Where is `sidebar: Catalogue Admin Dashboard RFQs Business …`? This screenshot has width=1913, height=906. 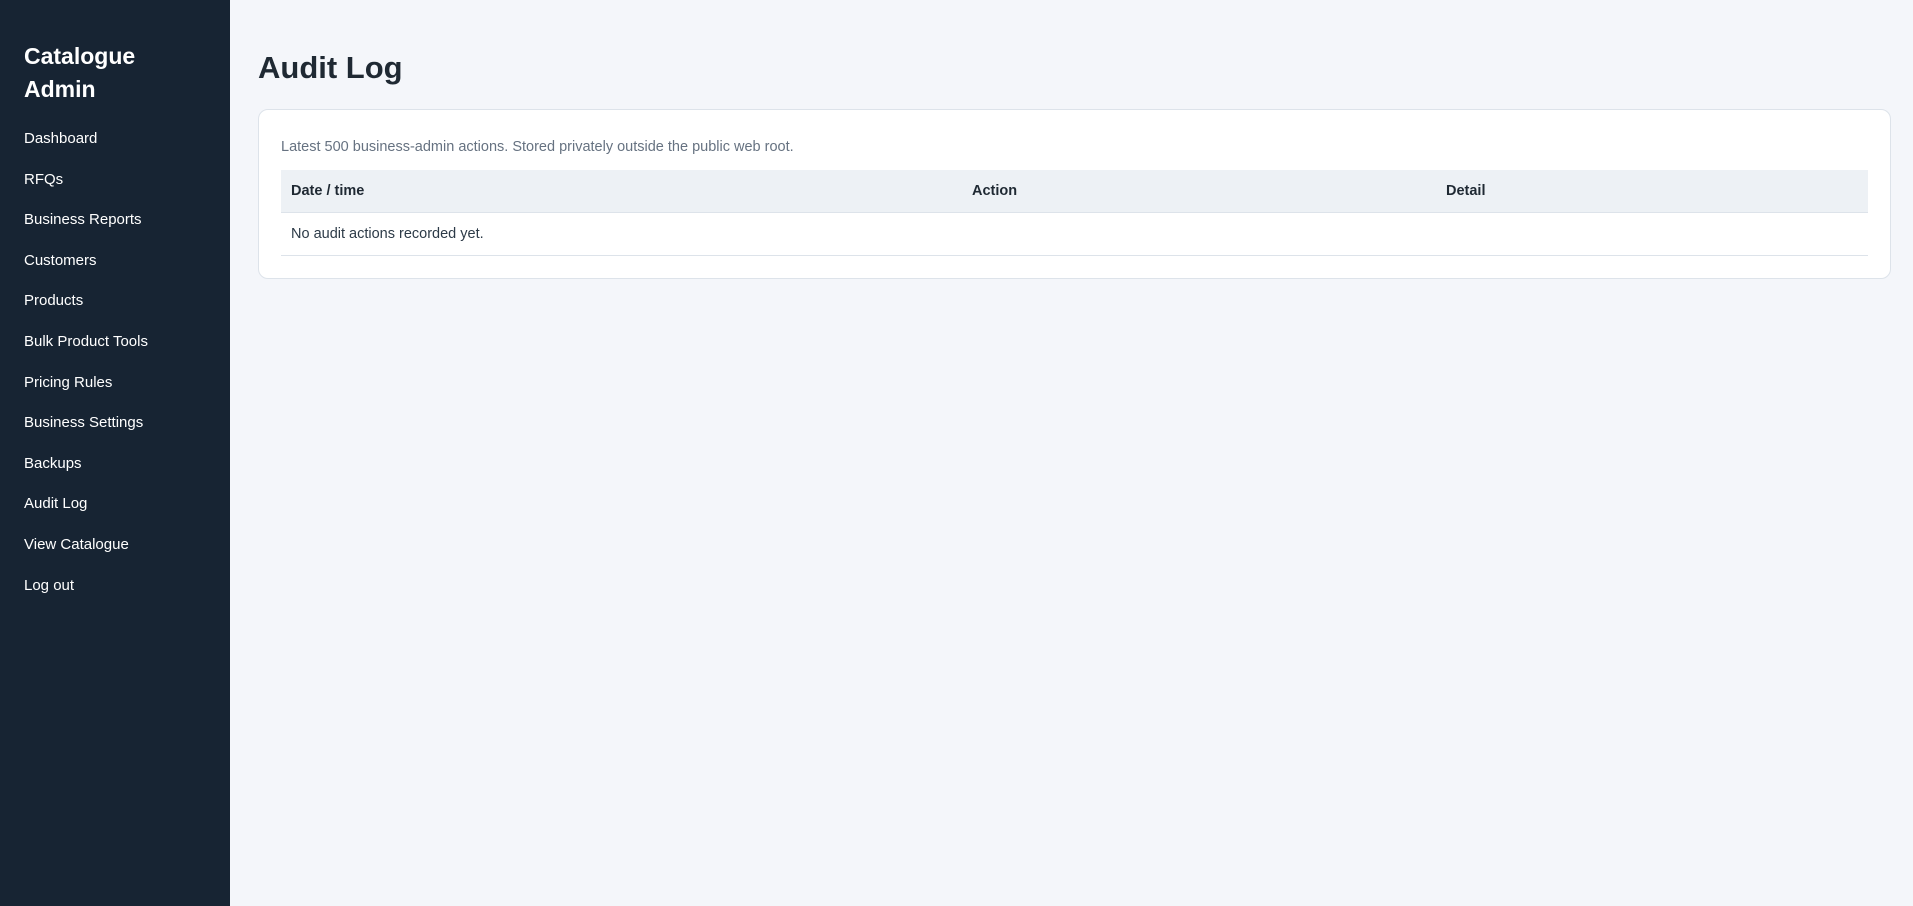 sidebar: Catalogue Admin Dashboard RFQs Business … is located at coordinates (115, 453).